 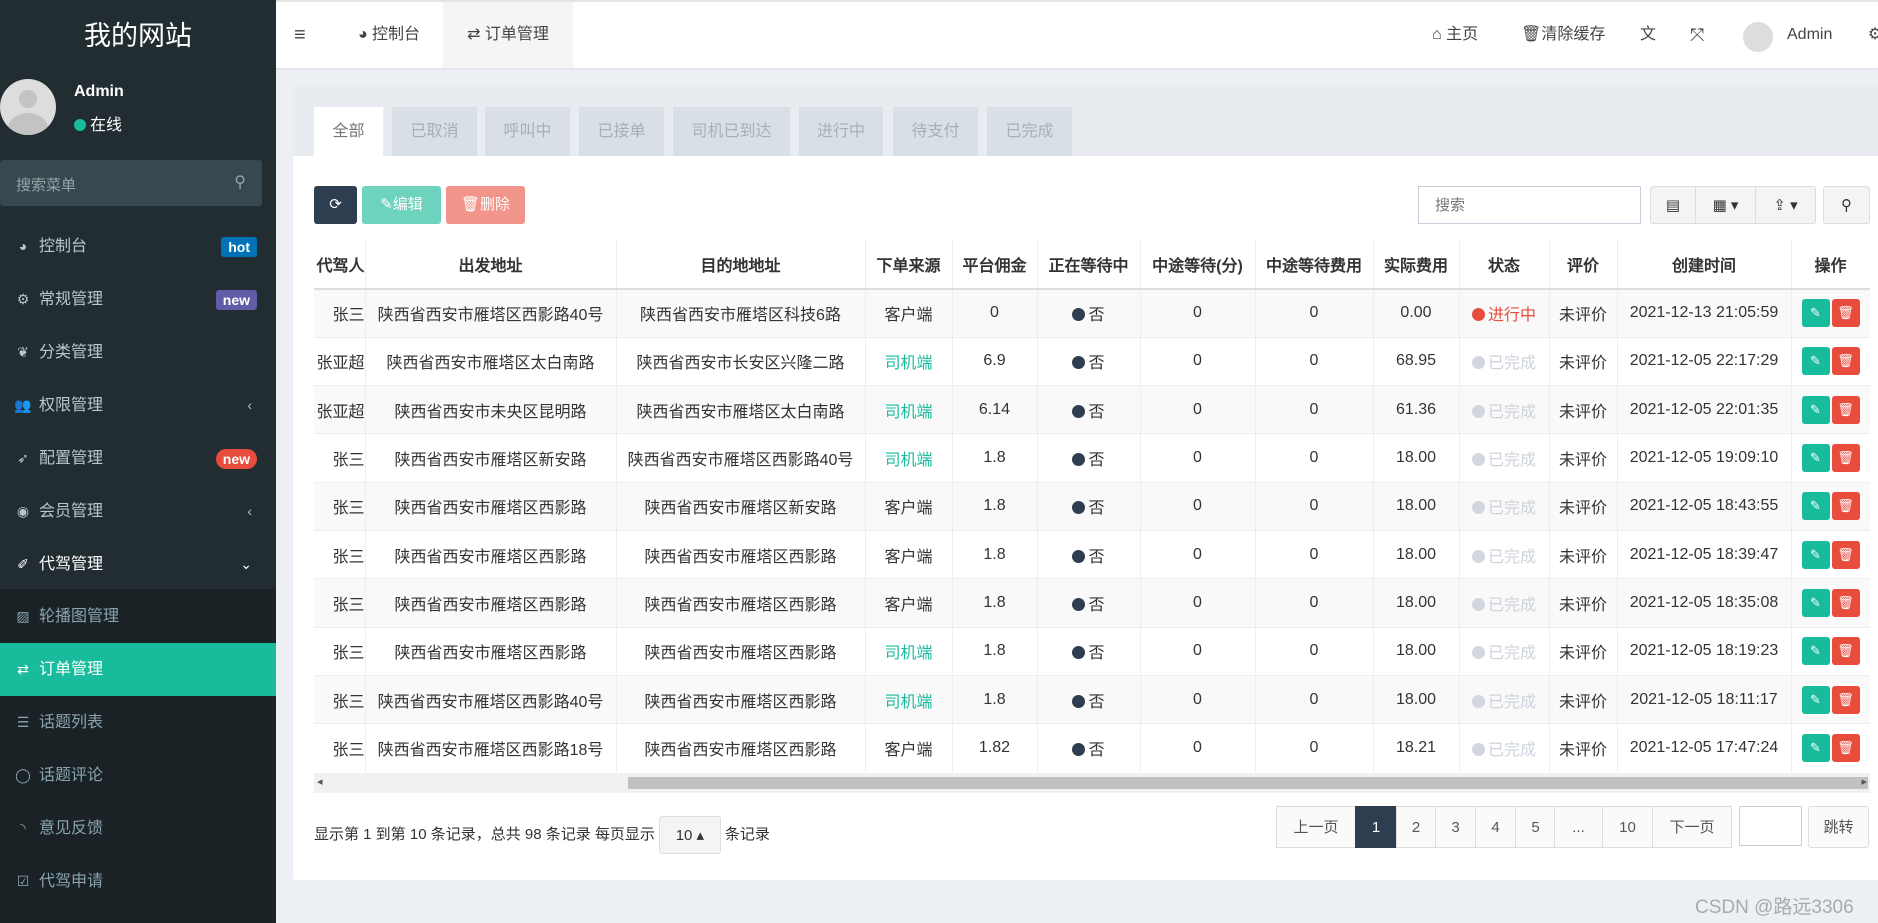 I want to click on home-label: 主页, so click(x=1462, y=34).